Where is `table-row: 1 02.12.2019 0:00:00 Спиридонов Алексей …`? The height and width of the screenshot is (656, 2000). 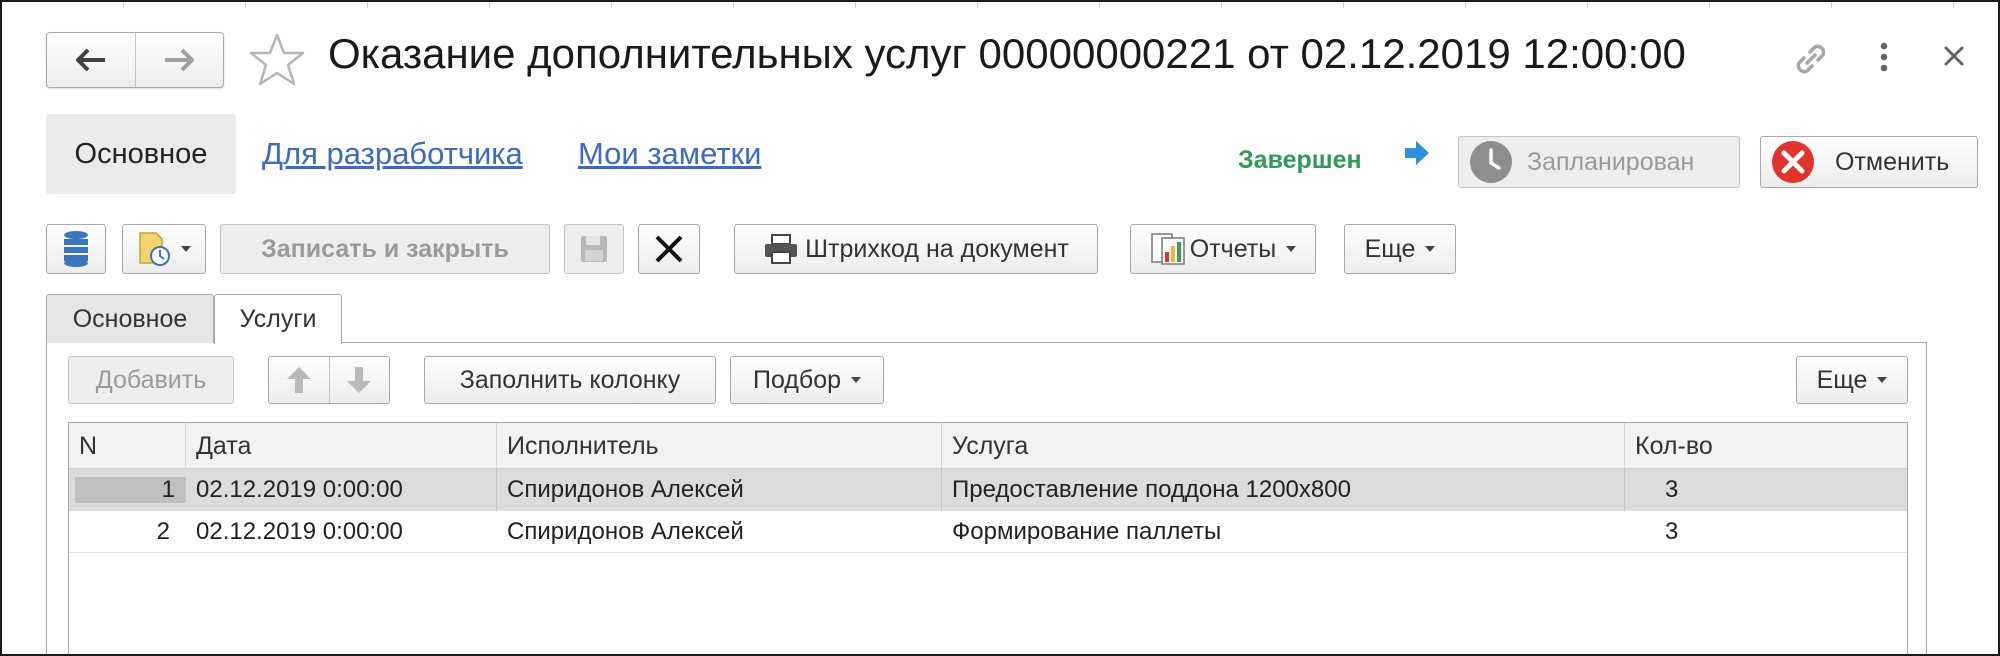
table-row: 1 02.12.2019 0:00:00 Спиридонов Алексей … is located at coordinates (988, 490).